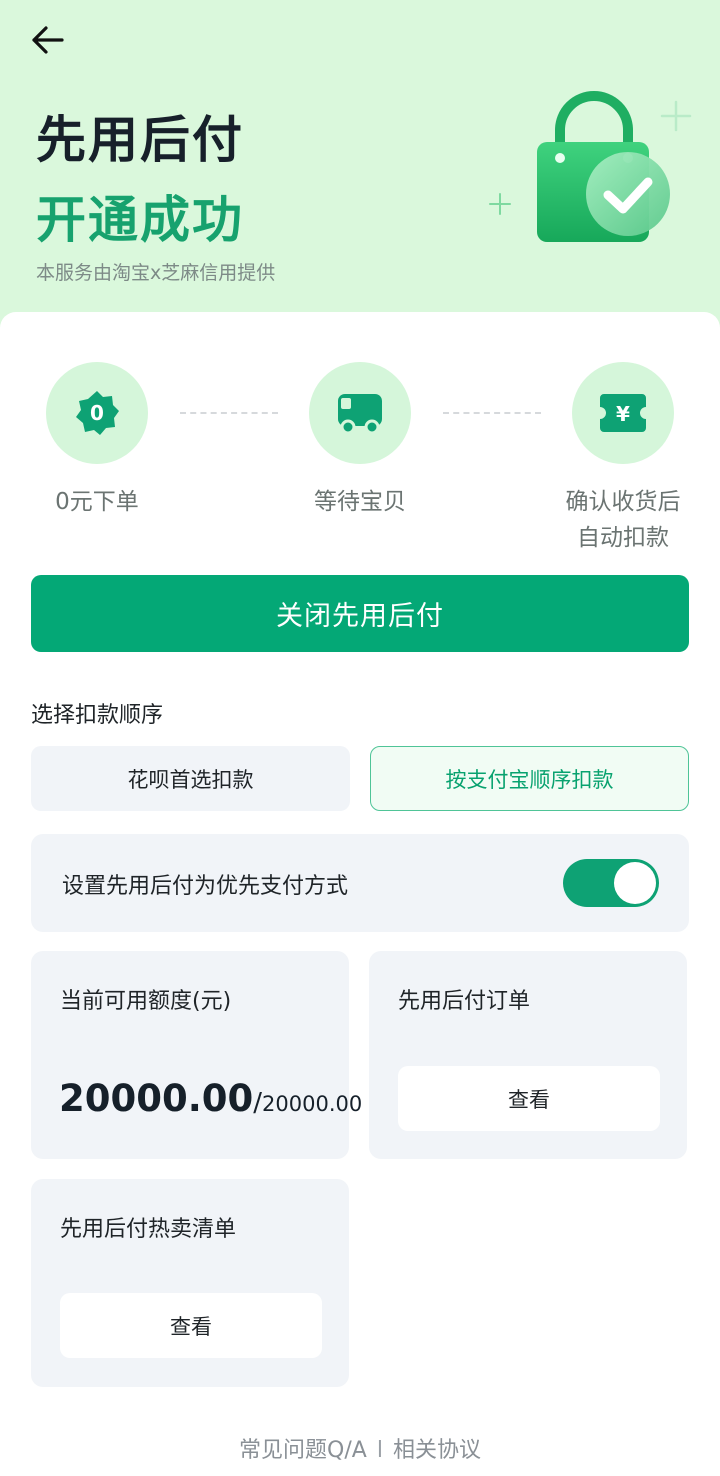 The width and height of the screenshot is (720, 1476). What do you see at coordinates (360, 502) in the screenshot?
I see `step-label: 等待宝贝` at bounding box center [360, 502].